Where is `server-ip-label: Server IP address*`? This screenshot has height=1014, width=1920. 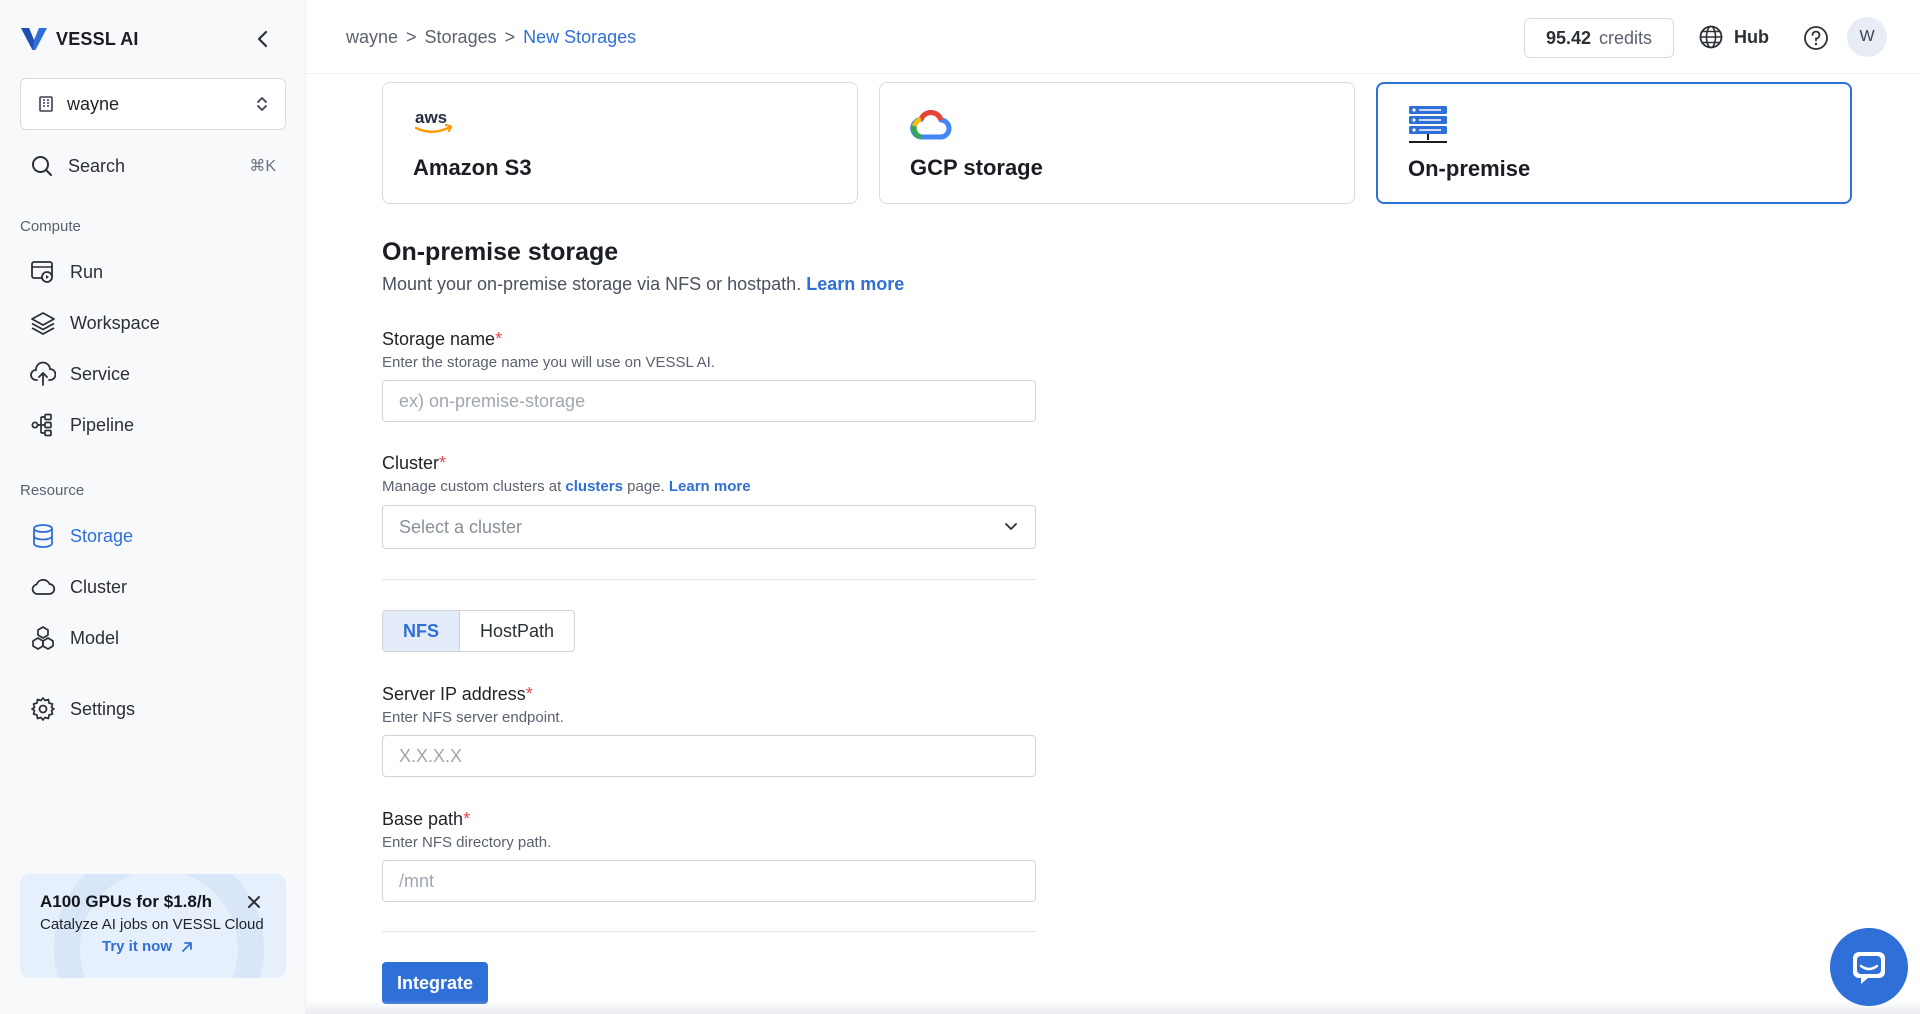 server-ip-label: Server IP address* is located at coordinates (457, 694).